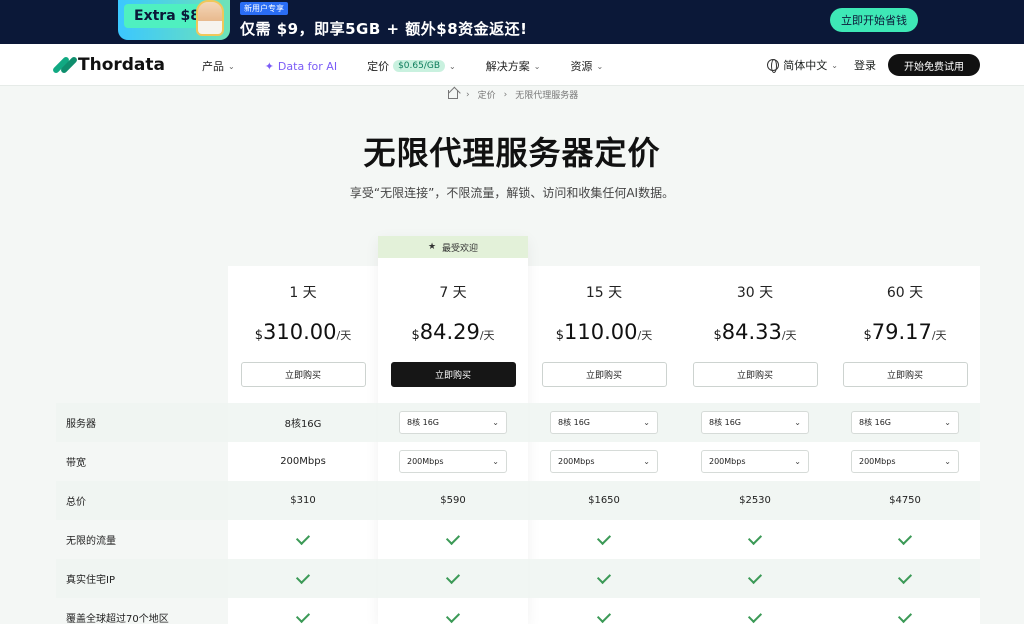  Describe the element at coordinates (269, 66) in the screenshot. I see `sparkle-icon: ✦` at that location.